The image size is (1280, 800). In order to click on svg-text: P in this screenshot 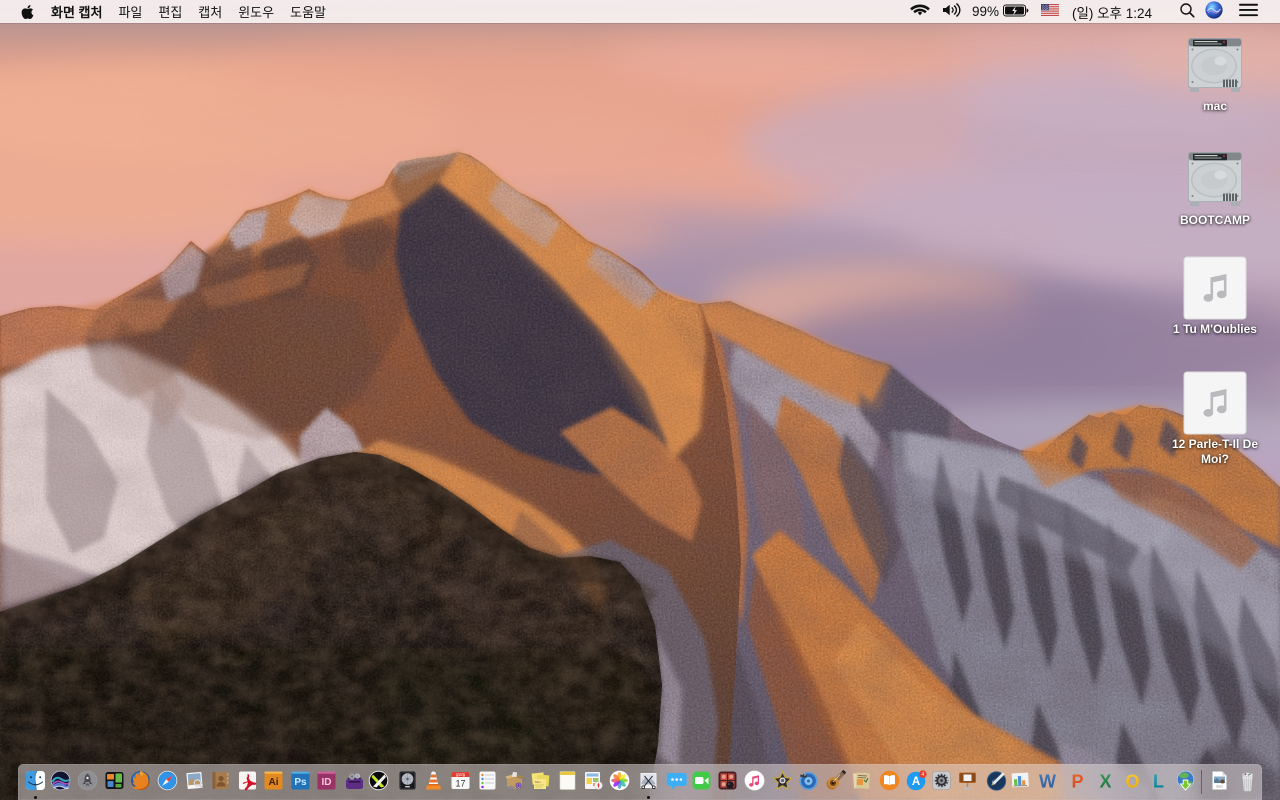, I will do `click(1077, 782)`.